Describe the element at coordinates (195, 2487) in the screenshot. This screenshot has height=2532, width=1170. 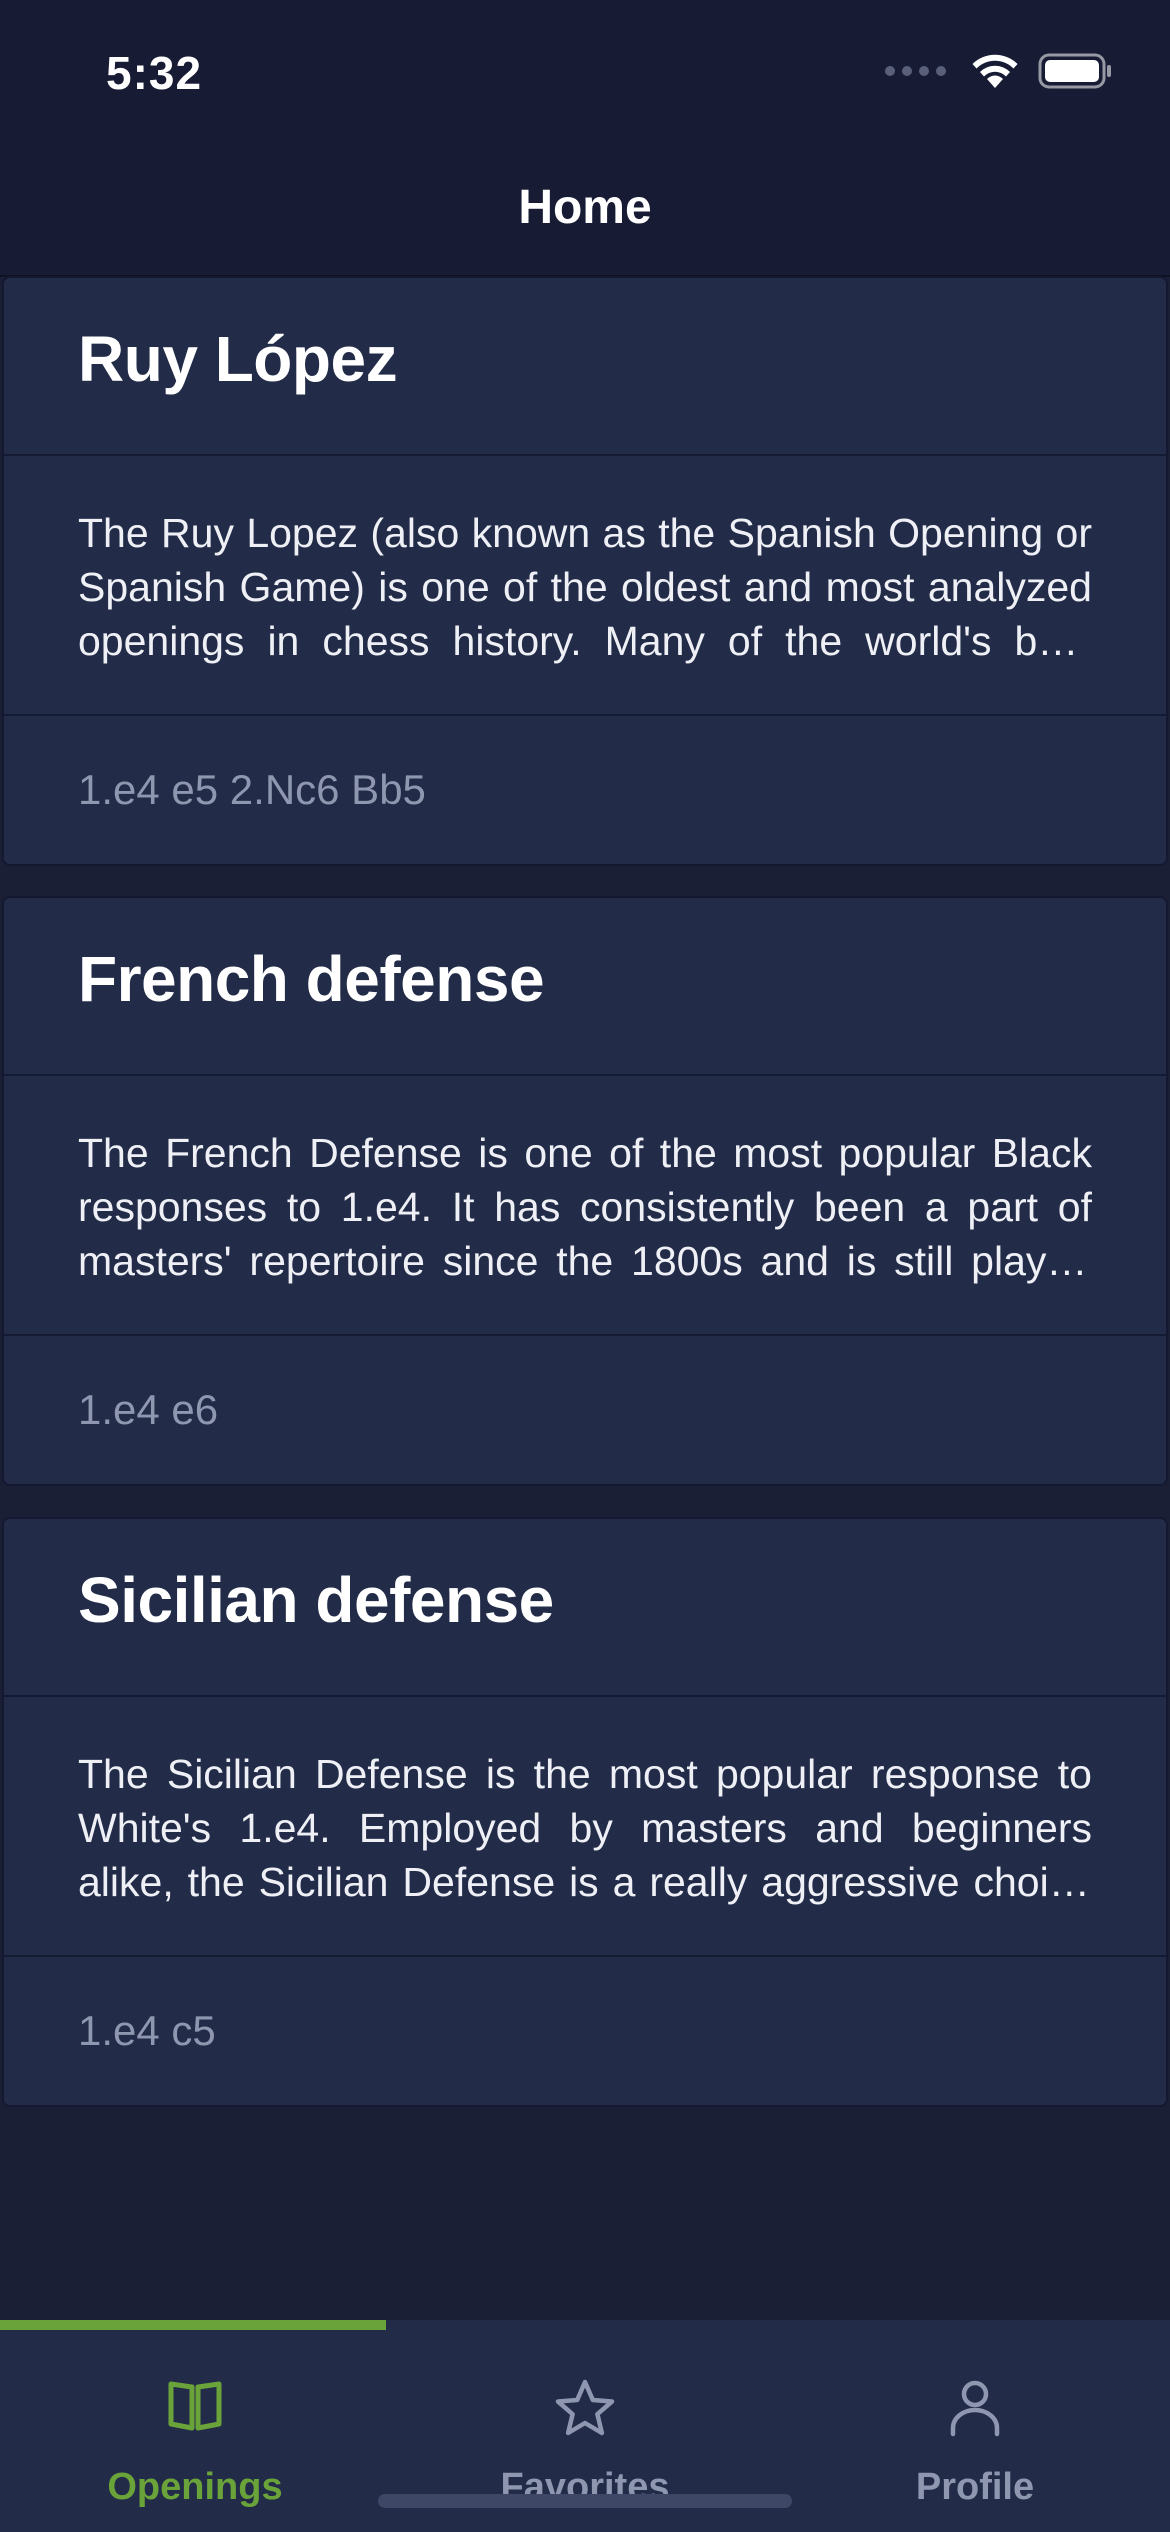
I see `tab-label: Openings` at that location.